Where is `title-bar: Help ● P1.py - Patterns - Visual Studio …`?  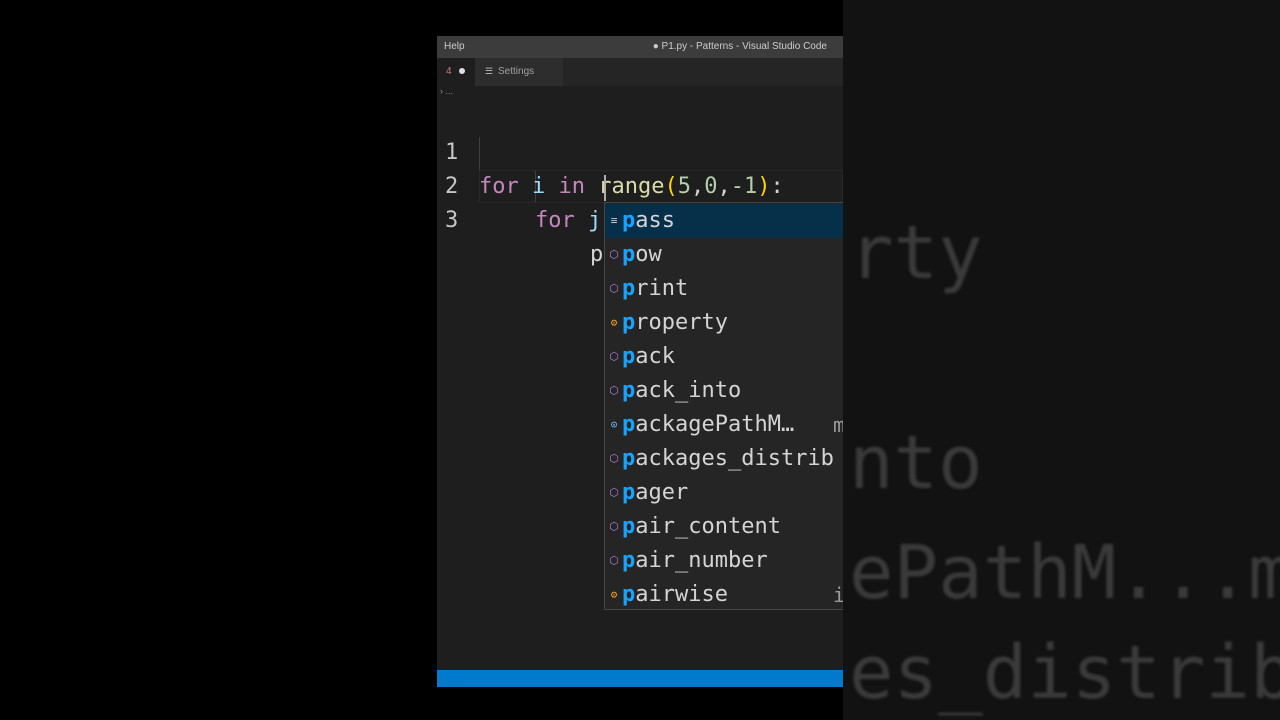
title-bar: Help ● P1.py - Patterns - Visual Studio … is located at coordinates (640, 47).